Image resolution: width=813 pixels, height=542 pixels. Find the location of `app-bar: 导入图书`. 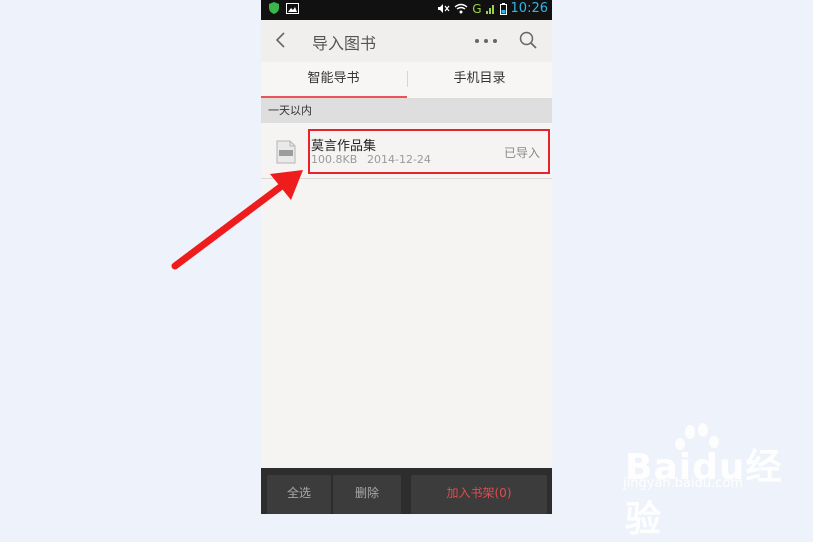

app-bar: 导入图书 is located at coordinates (406, 41).